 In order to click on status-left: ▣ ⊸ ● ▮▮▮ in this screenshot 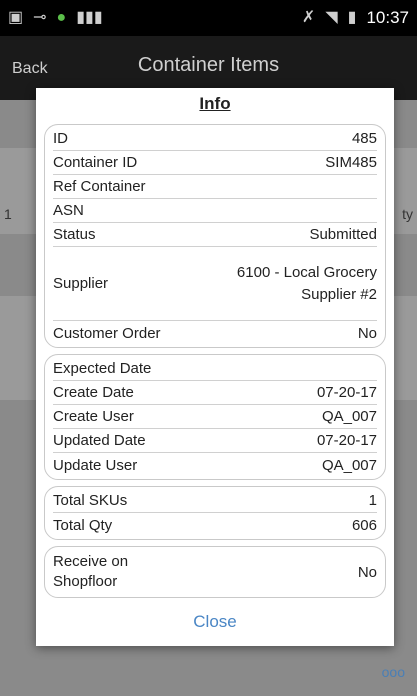, I will do `click(55, 18)`.